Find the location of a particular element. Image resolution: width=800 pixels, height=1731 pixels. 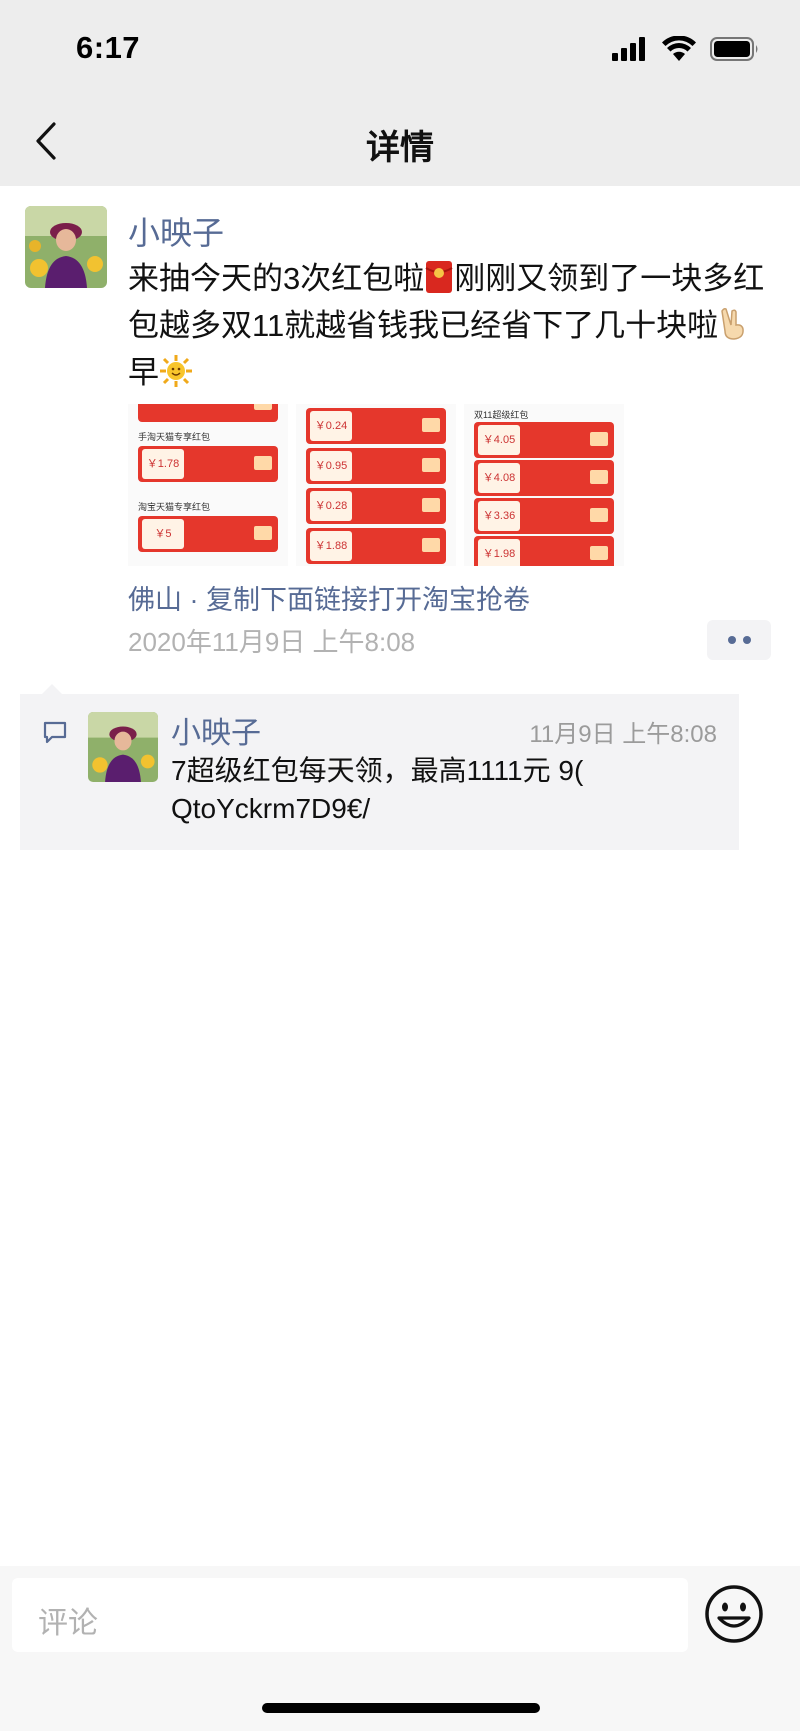

top-area: 6:17 详情 is located at coordinates (400, 93).